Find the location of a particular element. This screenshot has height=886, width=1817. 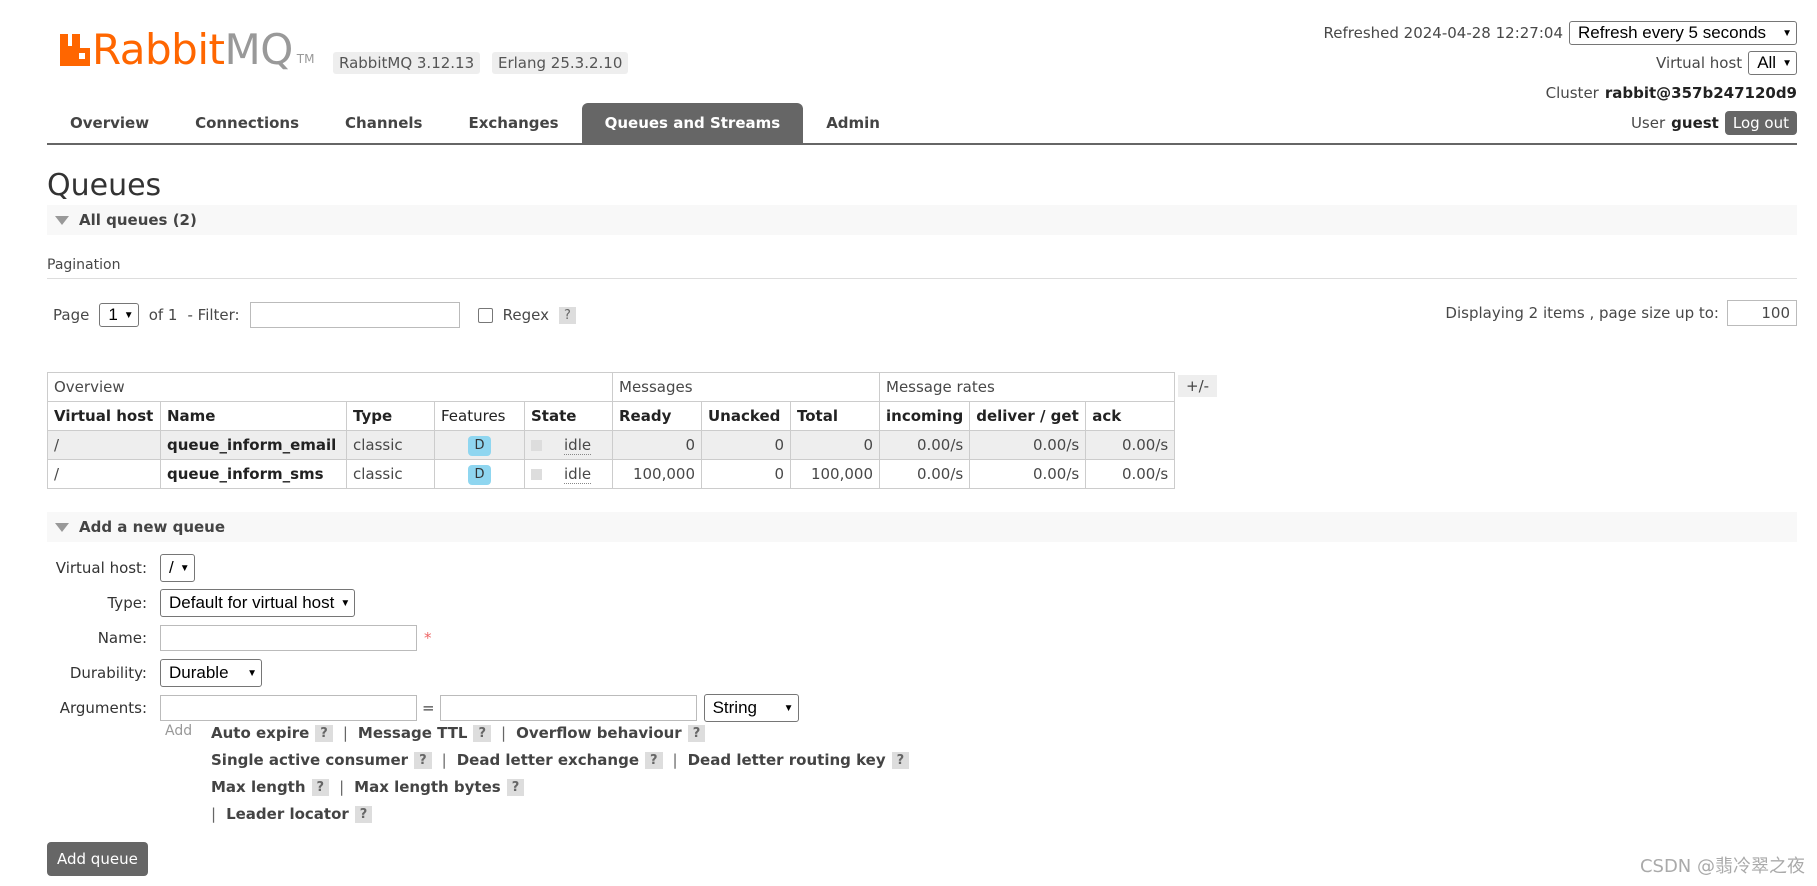

durability-select: Durable ▼ is located at coordinates (211, 673).